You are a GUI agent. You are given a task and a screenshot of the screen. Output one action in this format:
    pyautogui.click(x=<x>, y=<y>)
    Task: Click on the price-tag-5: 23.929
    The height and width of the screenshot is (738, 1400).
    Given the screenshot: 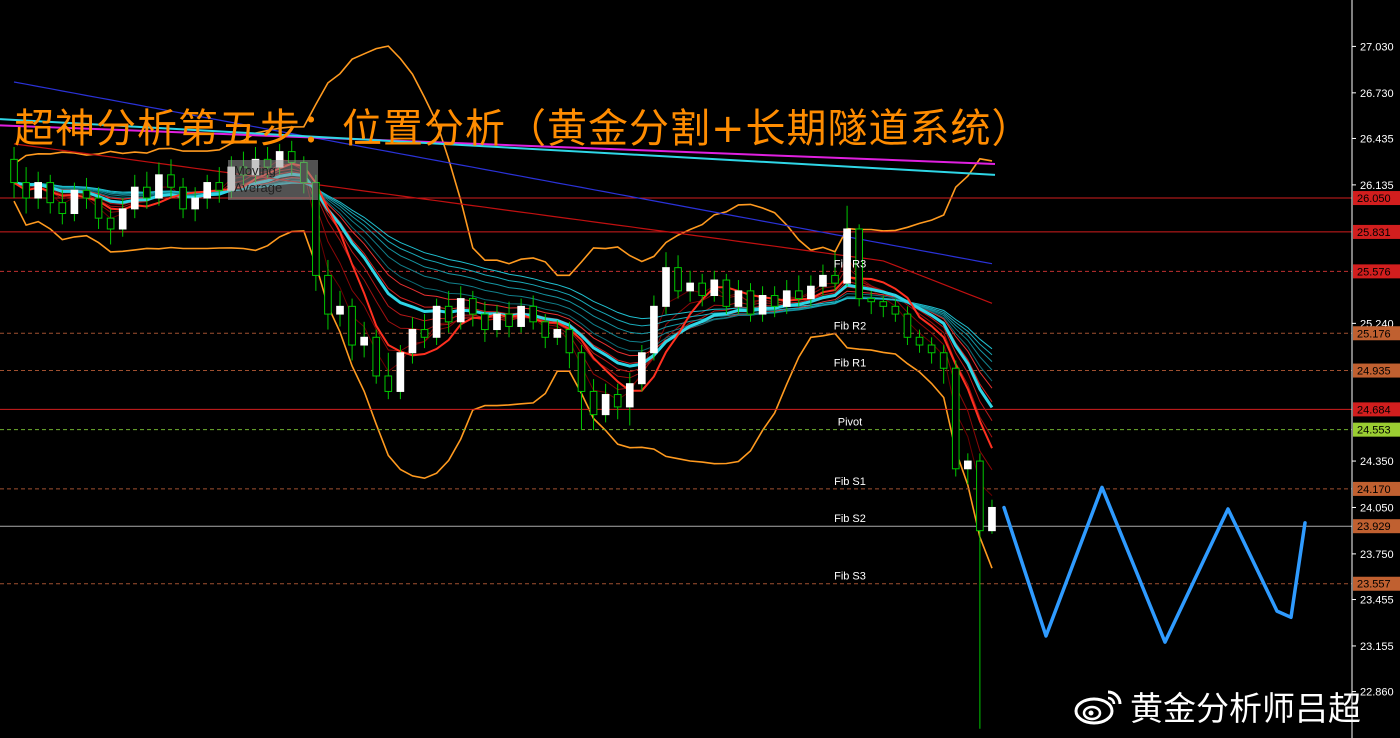 What is the action you would take?
    pyautogui.click(x=1374, y=527)
    